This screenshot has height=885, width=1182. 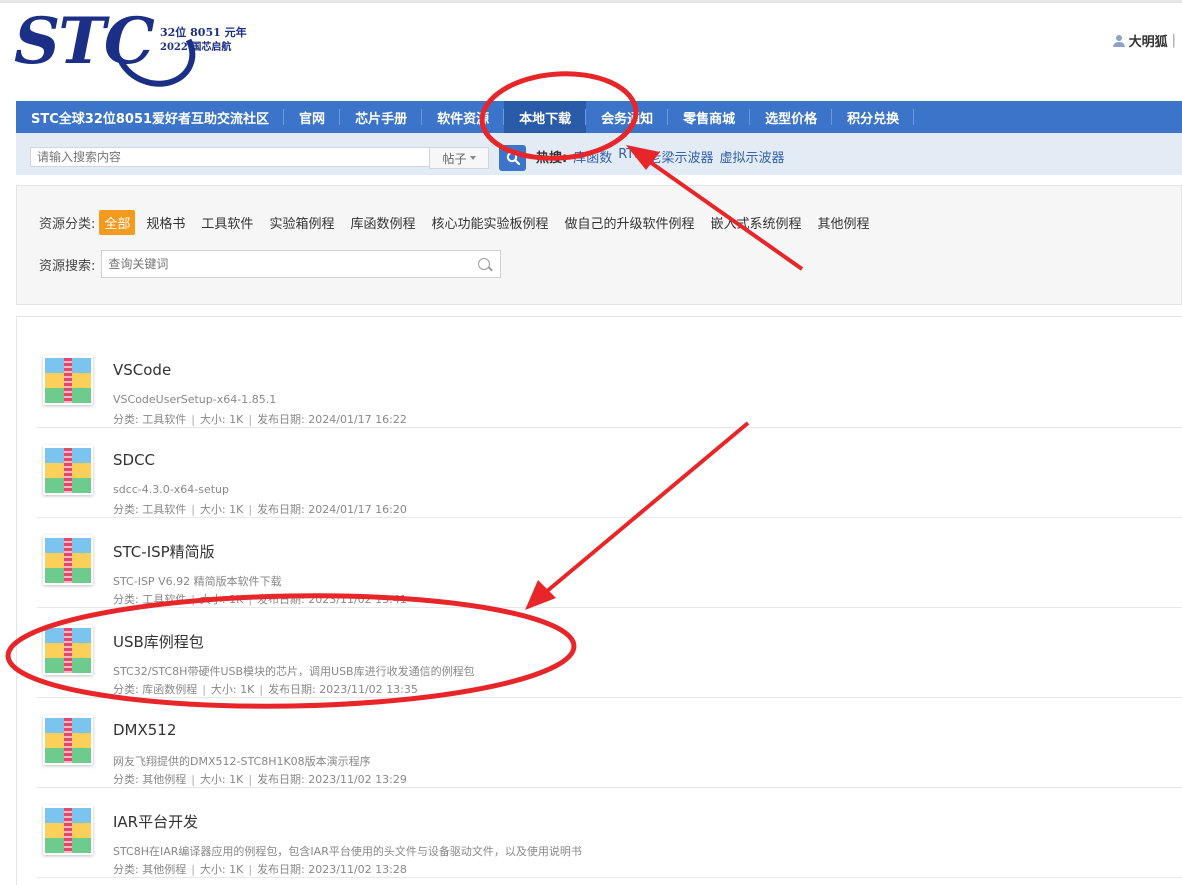 I want to click on item-description: sdcc-4.3.0-x64-setup, so click(x=171, y=489).